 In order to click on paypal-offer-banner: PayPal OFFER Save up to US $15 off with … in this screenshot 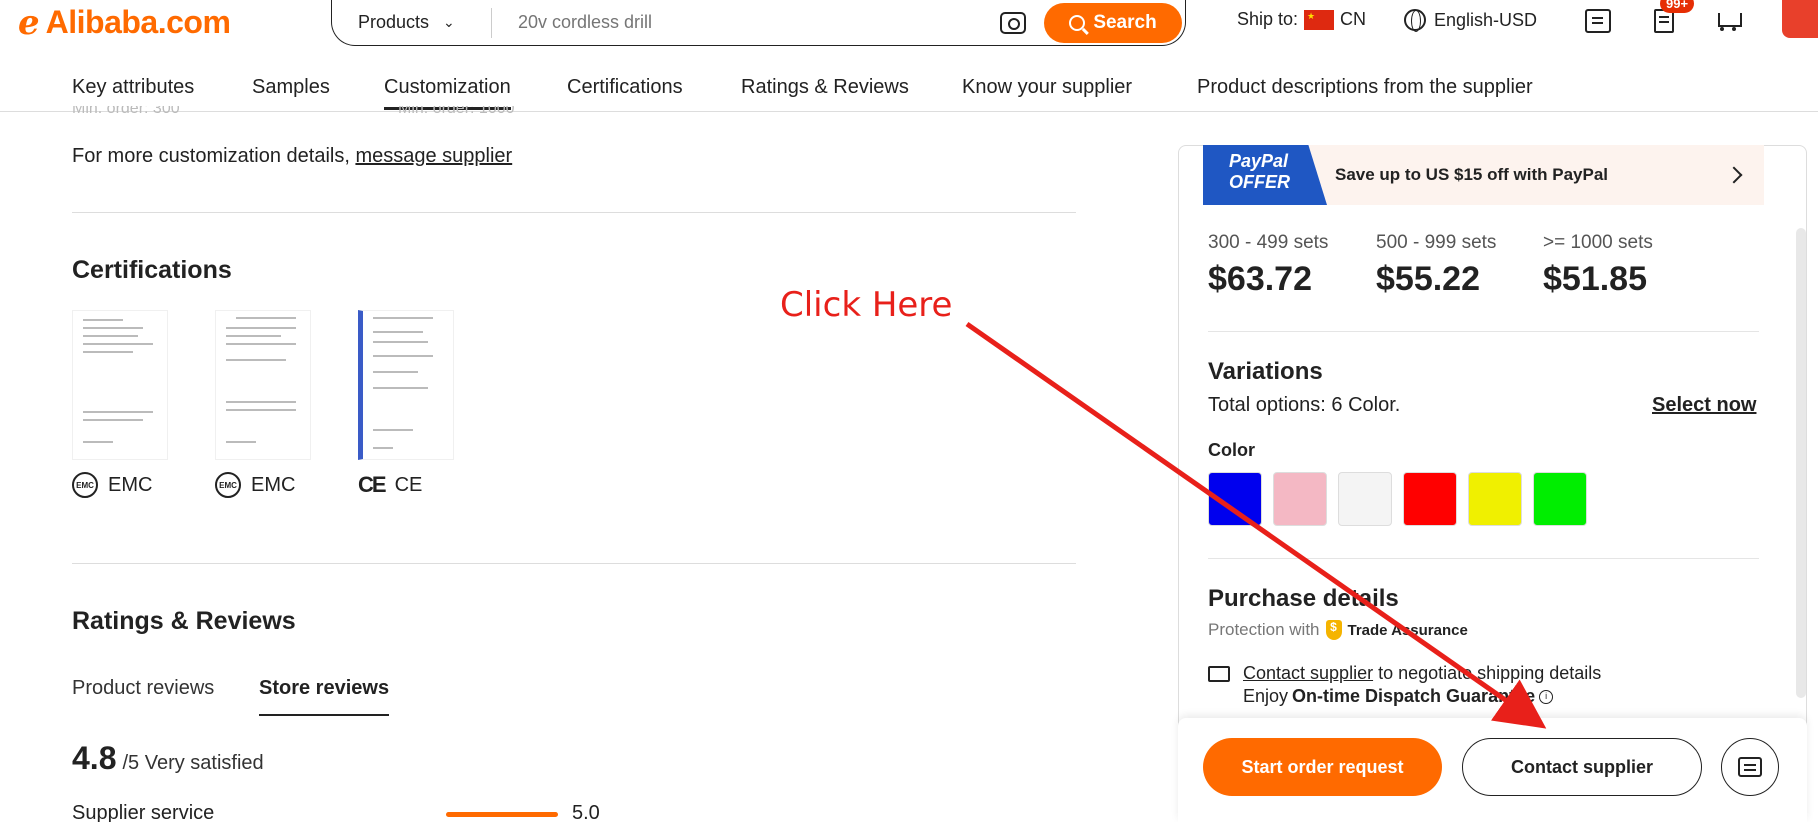, I will do `click(1483, 175)`.